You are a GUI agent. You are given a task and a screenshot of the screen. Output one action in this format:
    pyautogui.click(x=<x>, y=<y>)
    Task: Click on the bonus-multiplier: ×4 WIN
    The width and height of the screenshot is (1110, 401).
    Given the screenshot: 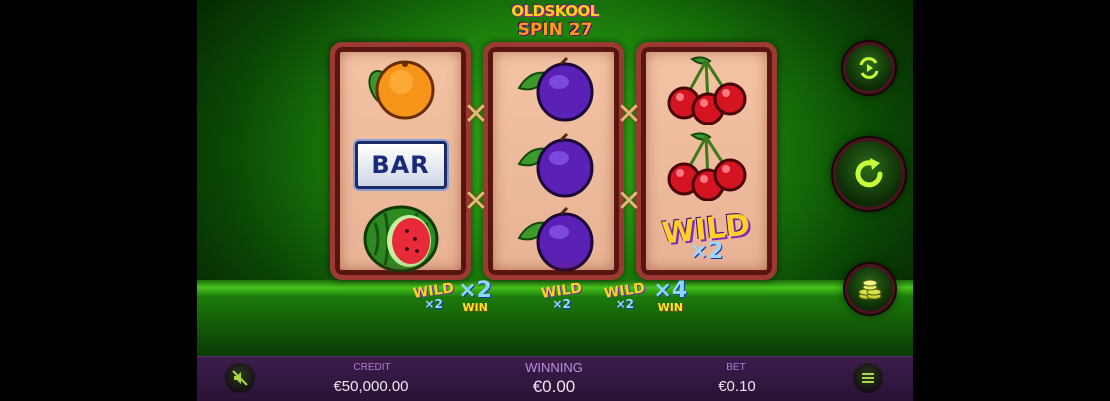 What is the action you would take?
    pyautogui.click(x=670, y=296)
    